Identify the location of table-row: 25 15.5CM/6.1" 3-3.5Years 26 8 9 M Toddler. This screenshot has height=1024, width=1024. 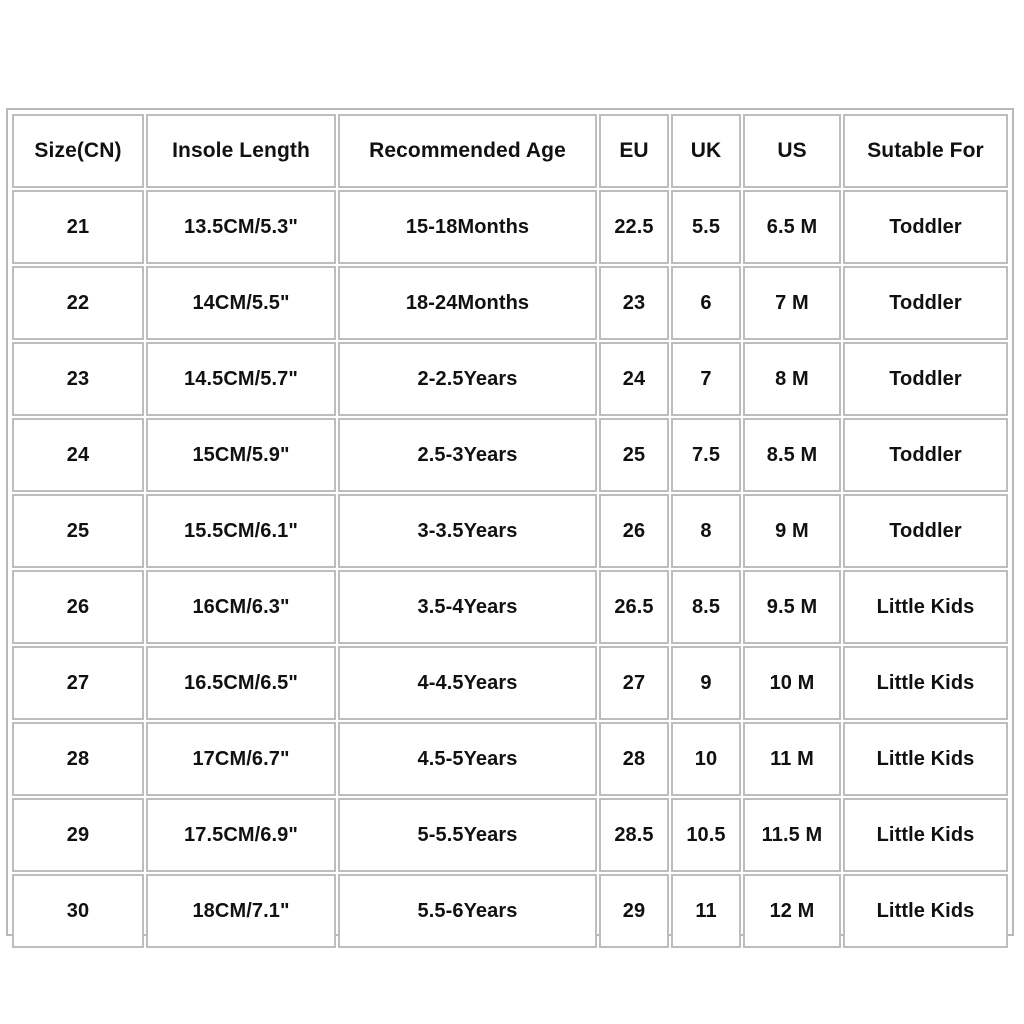
(510, 531).